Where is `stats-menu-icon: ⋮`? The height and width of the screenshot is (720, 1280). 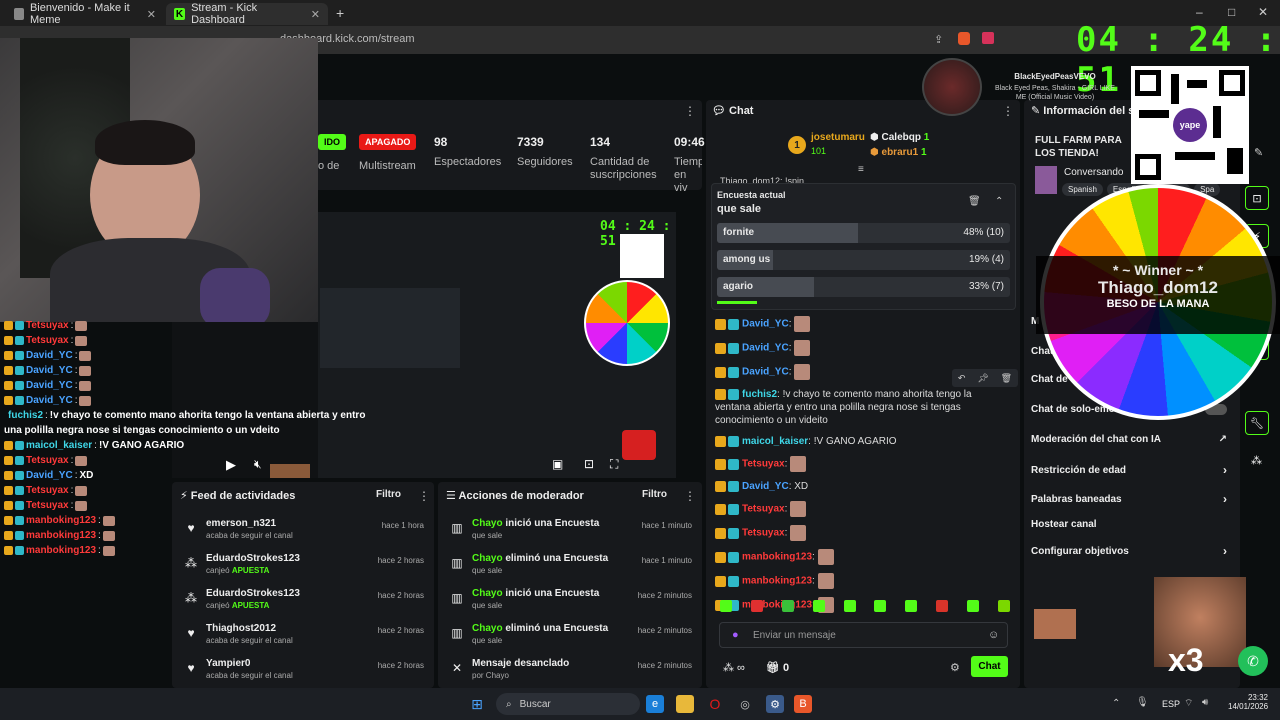
stats-menu-icon: ⋮ is located at coordinates (690, 111).